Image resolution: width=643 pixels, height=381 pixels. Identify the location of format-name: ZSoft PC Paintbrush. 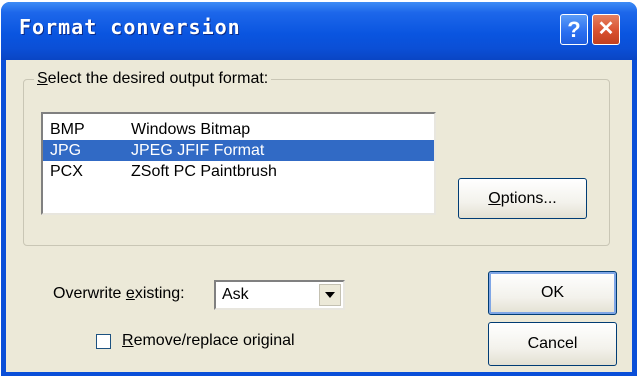
(204, 171).